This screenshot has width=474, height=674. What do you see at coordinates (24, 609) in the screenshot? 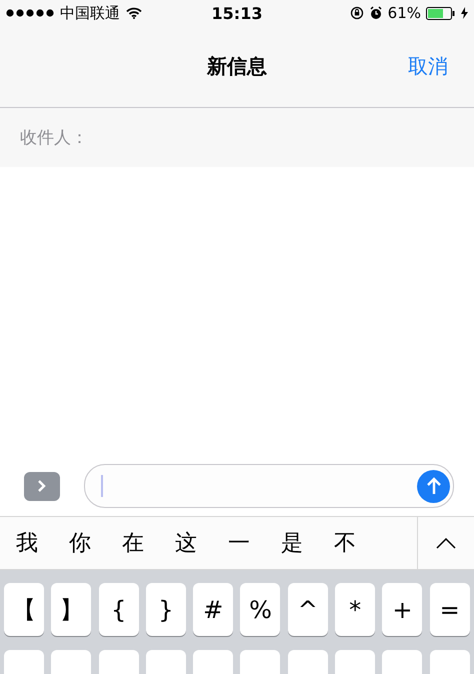
I see `keyboard-key: 【` at bounding box center [24, 609].